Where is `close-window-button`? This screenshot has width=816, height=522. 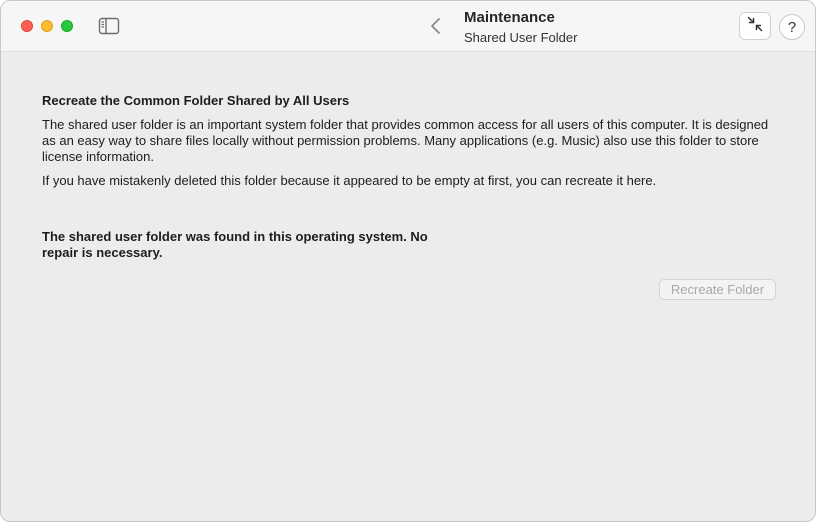
close-window-button is located at coordinates (27, 26).